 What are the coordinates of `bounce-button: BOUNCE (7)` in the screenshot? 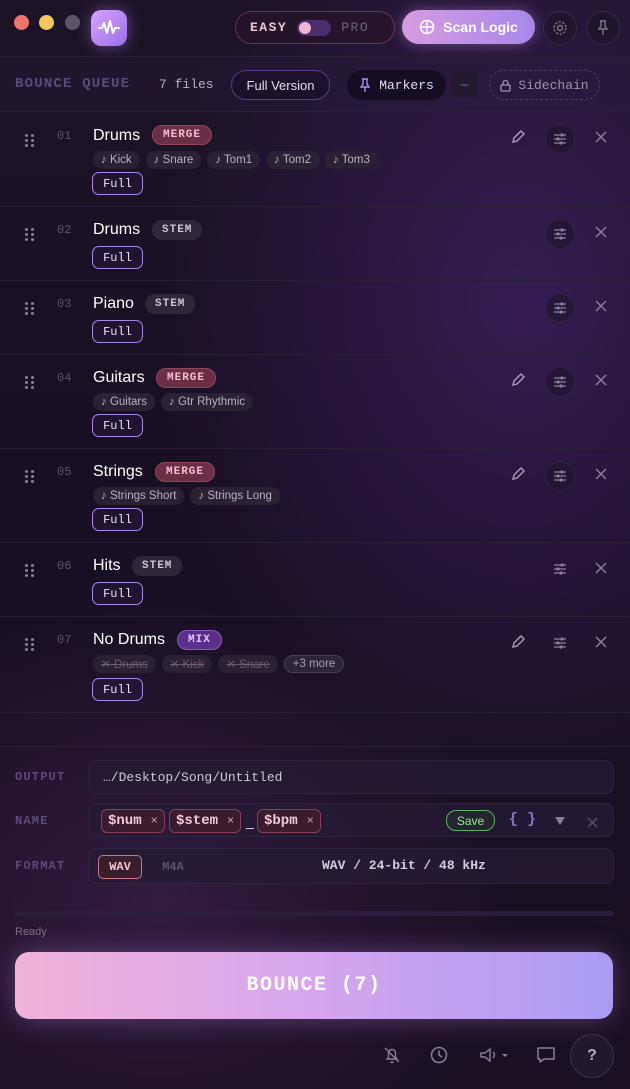 It's located at (314, 985).